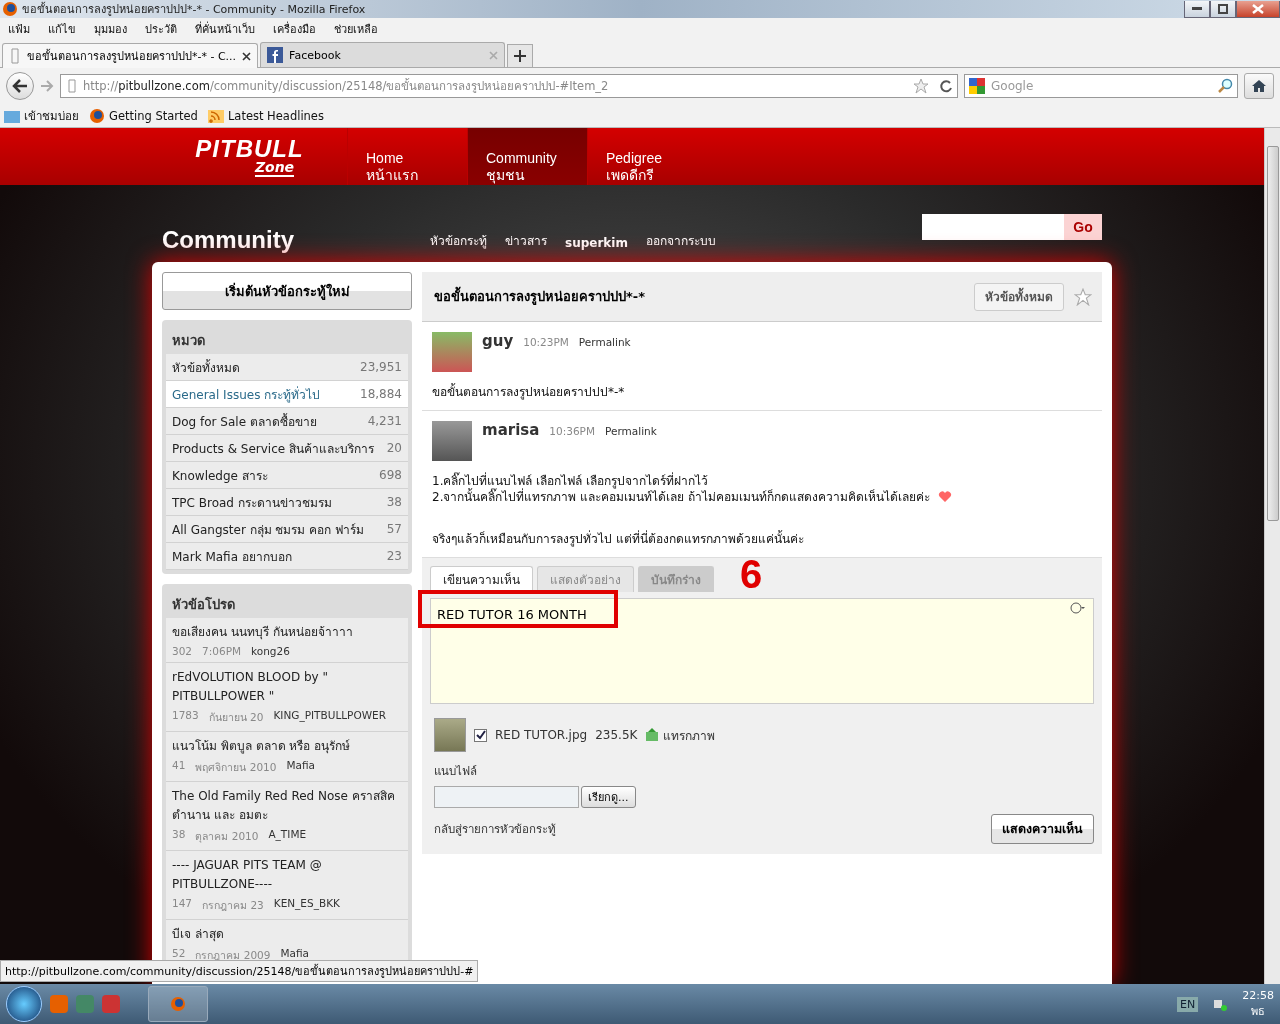 This screenshot has width=1280, height=1024. I want to click on panel-title: หัวข้อโปรด, so click(203, 605).